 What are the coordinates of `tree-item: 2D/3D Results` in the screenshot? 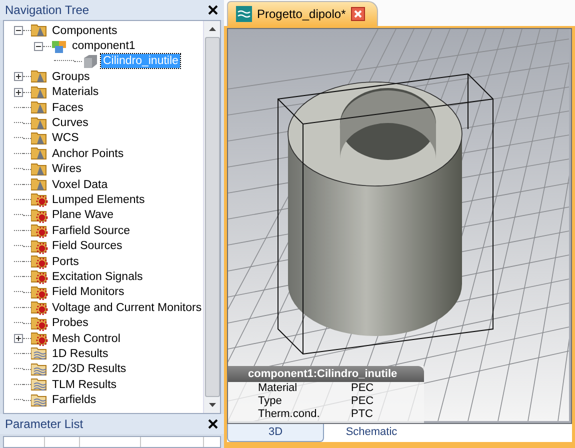 It's located at (89, 369).